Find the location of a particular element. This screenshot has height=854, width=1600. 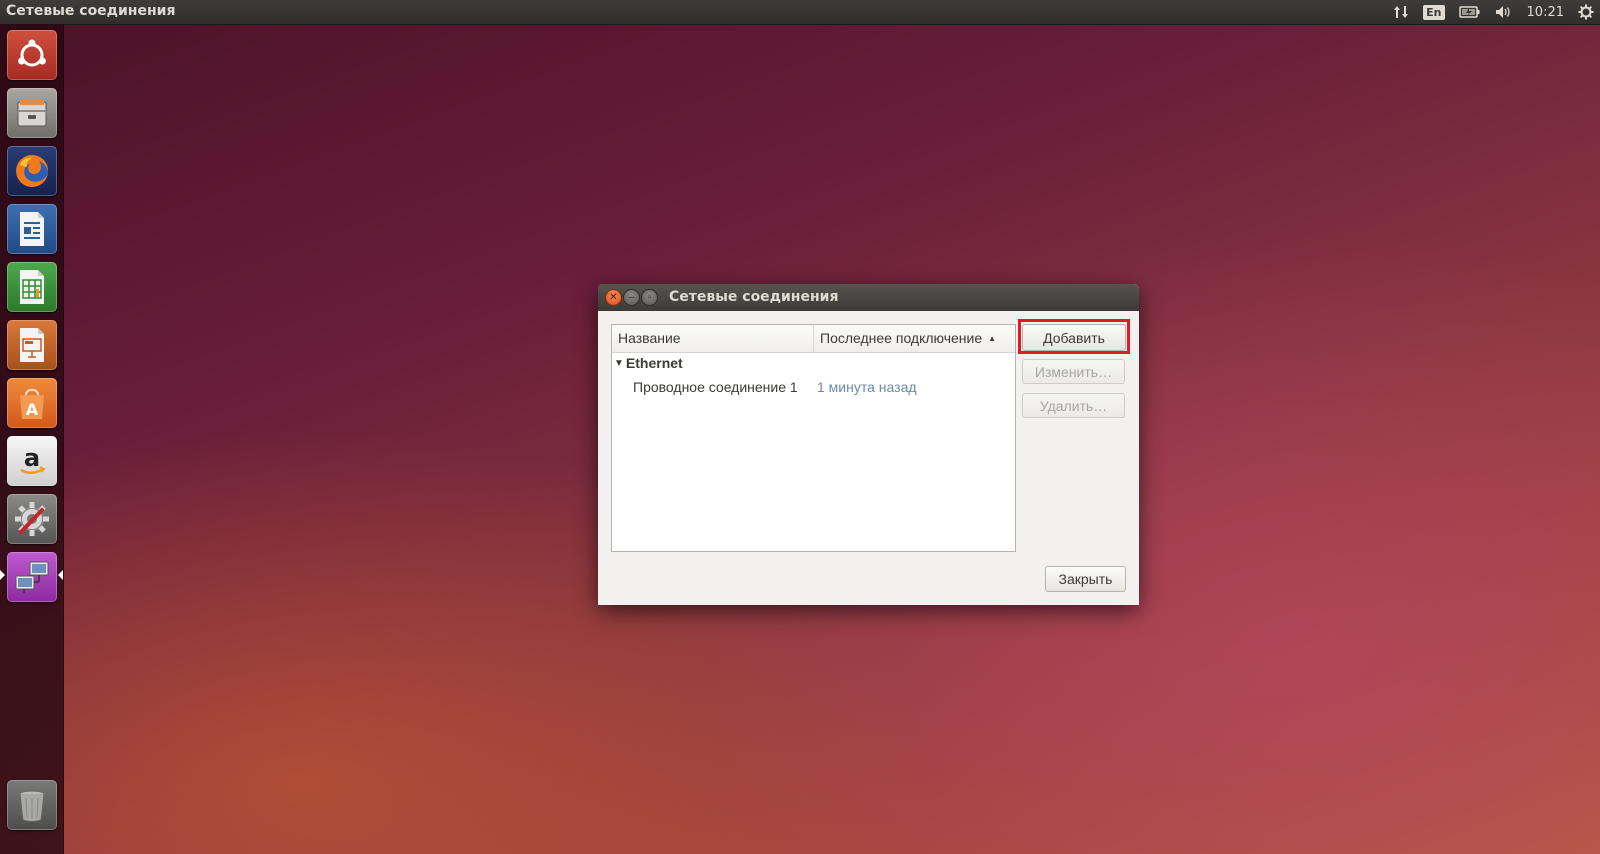

dialog-titlebar: ✕ – ▫ Сетевые соединения is located at coordinates (868, 297).